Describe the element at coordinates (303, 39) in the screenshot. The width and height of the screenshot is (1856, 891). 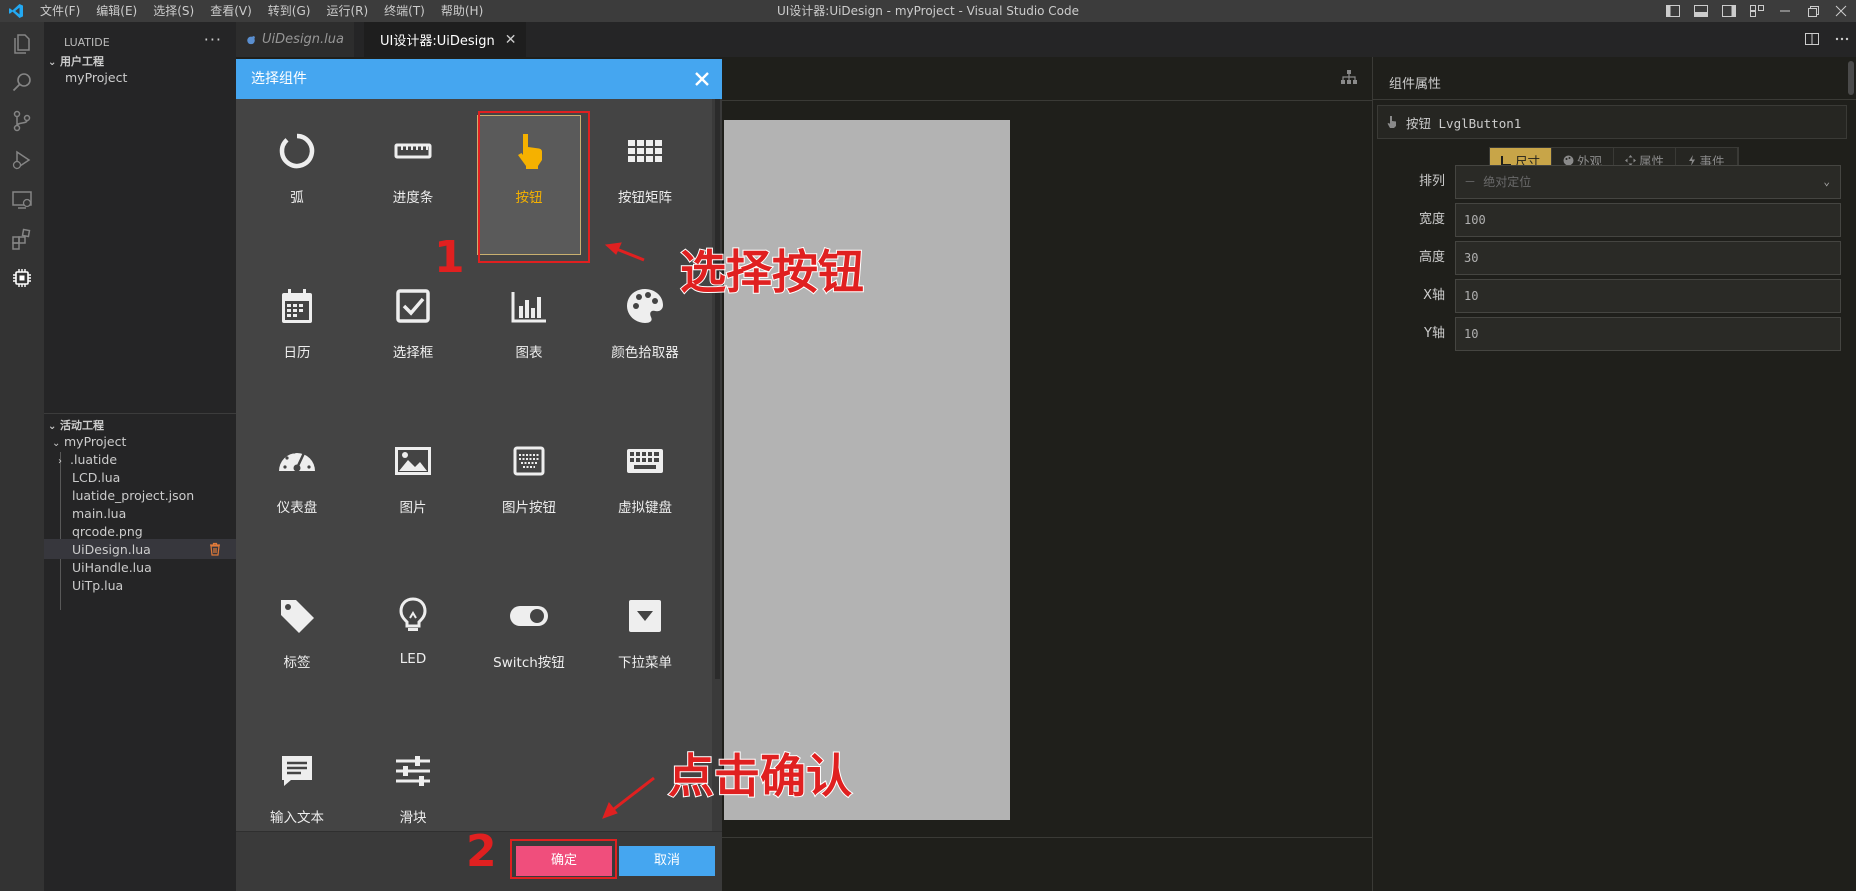
I see `tab-label: UiDesign.lua` at that location.